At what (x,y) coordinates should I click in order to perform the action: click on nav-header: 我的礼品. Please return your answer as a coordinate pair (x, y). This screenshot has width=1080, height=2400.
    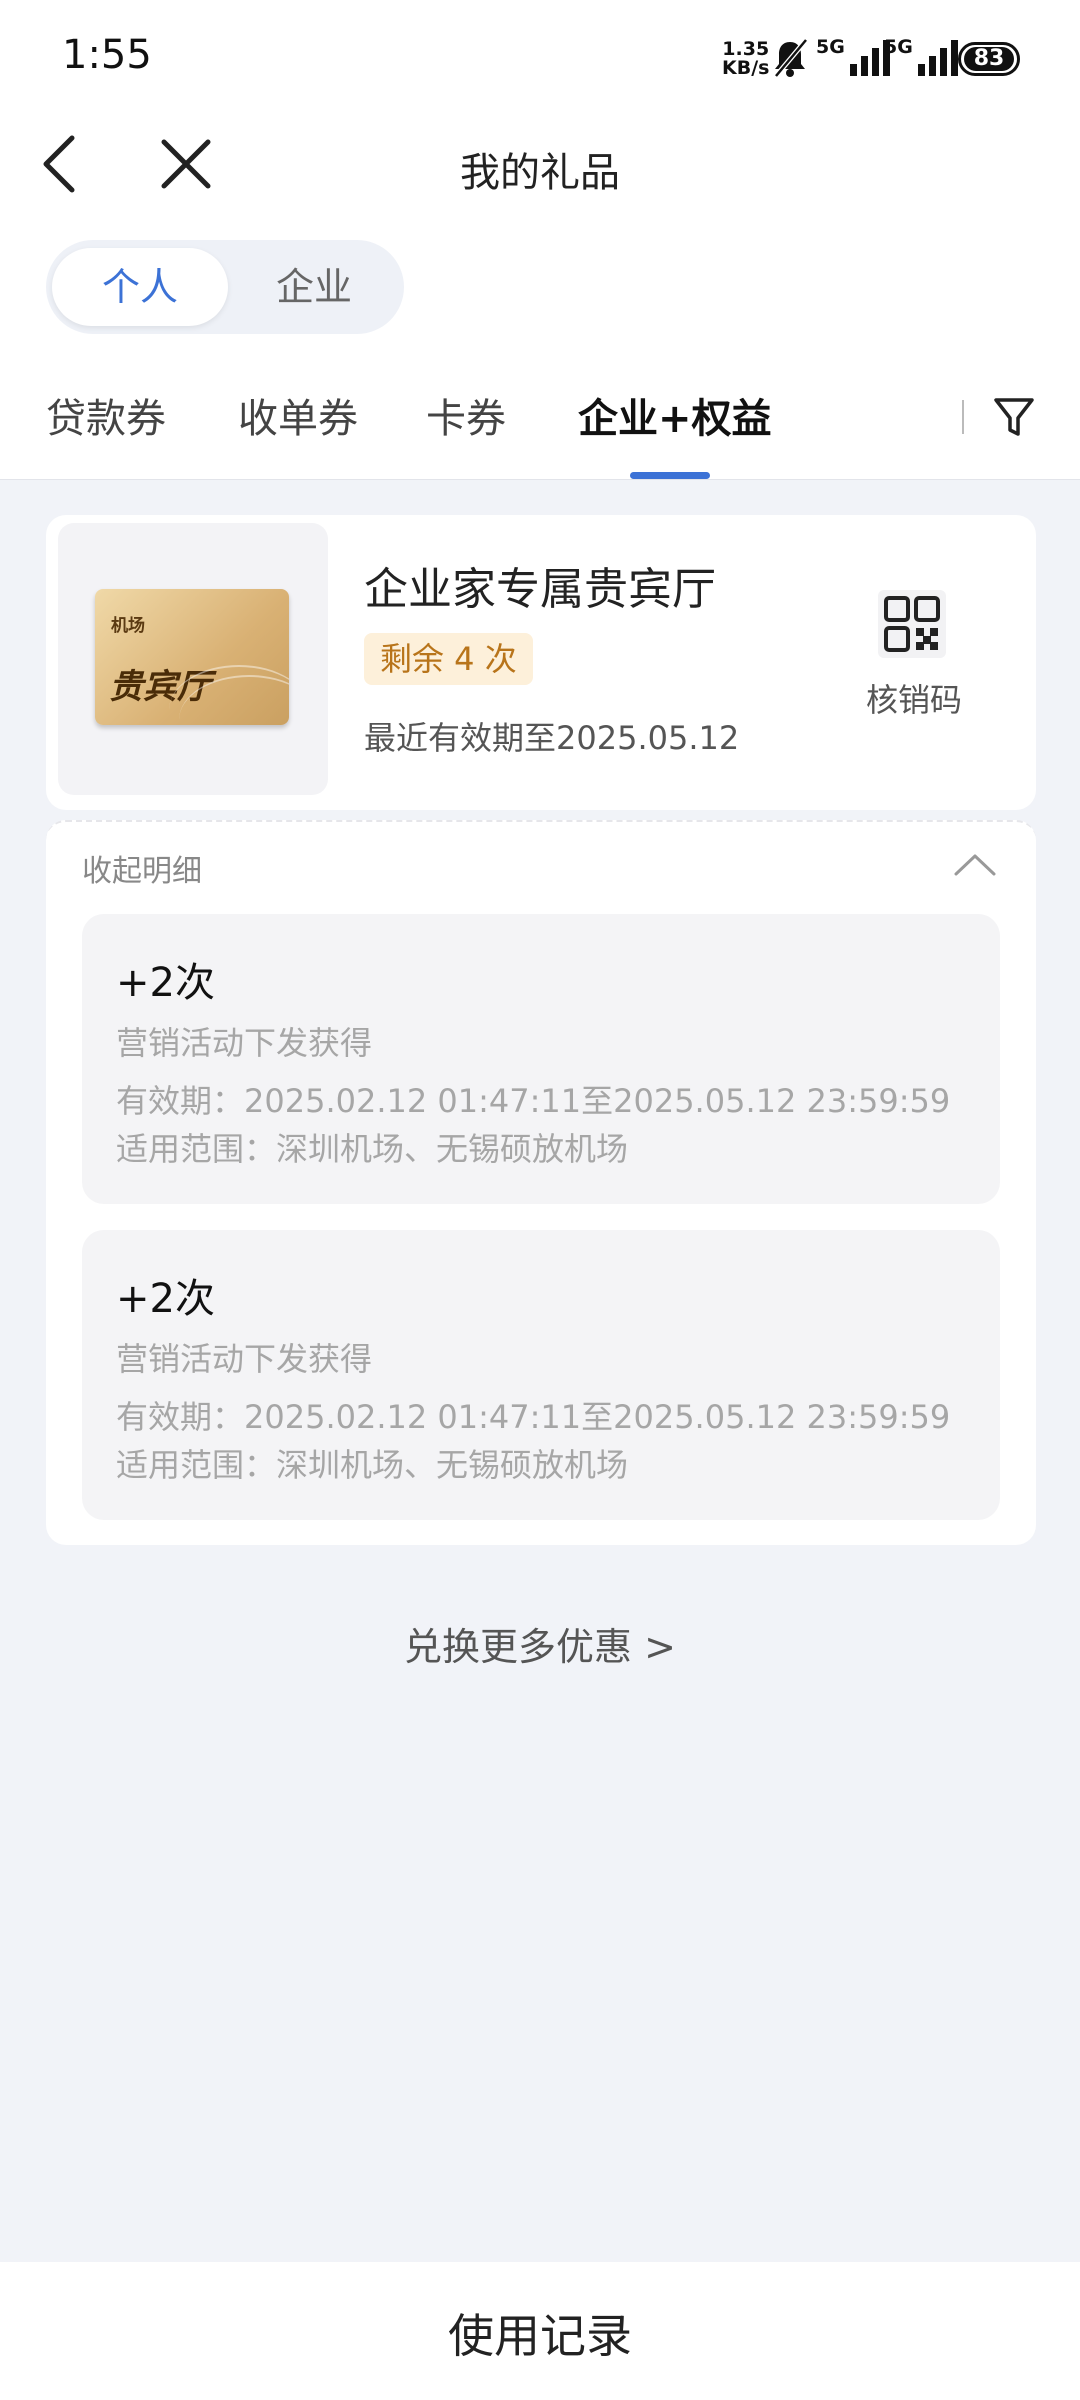
    Looking at the image, I should click on (540, 165).